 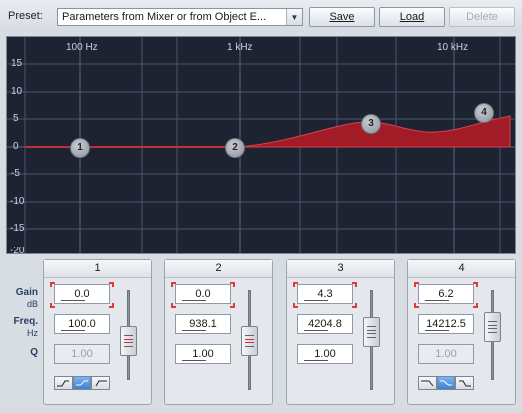 I want to click on band-1-filter-type, so click(x=82, y=383).